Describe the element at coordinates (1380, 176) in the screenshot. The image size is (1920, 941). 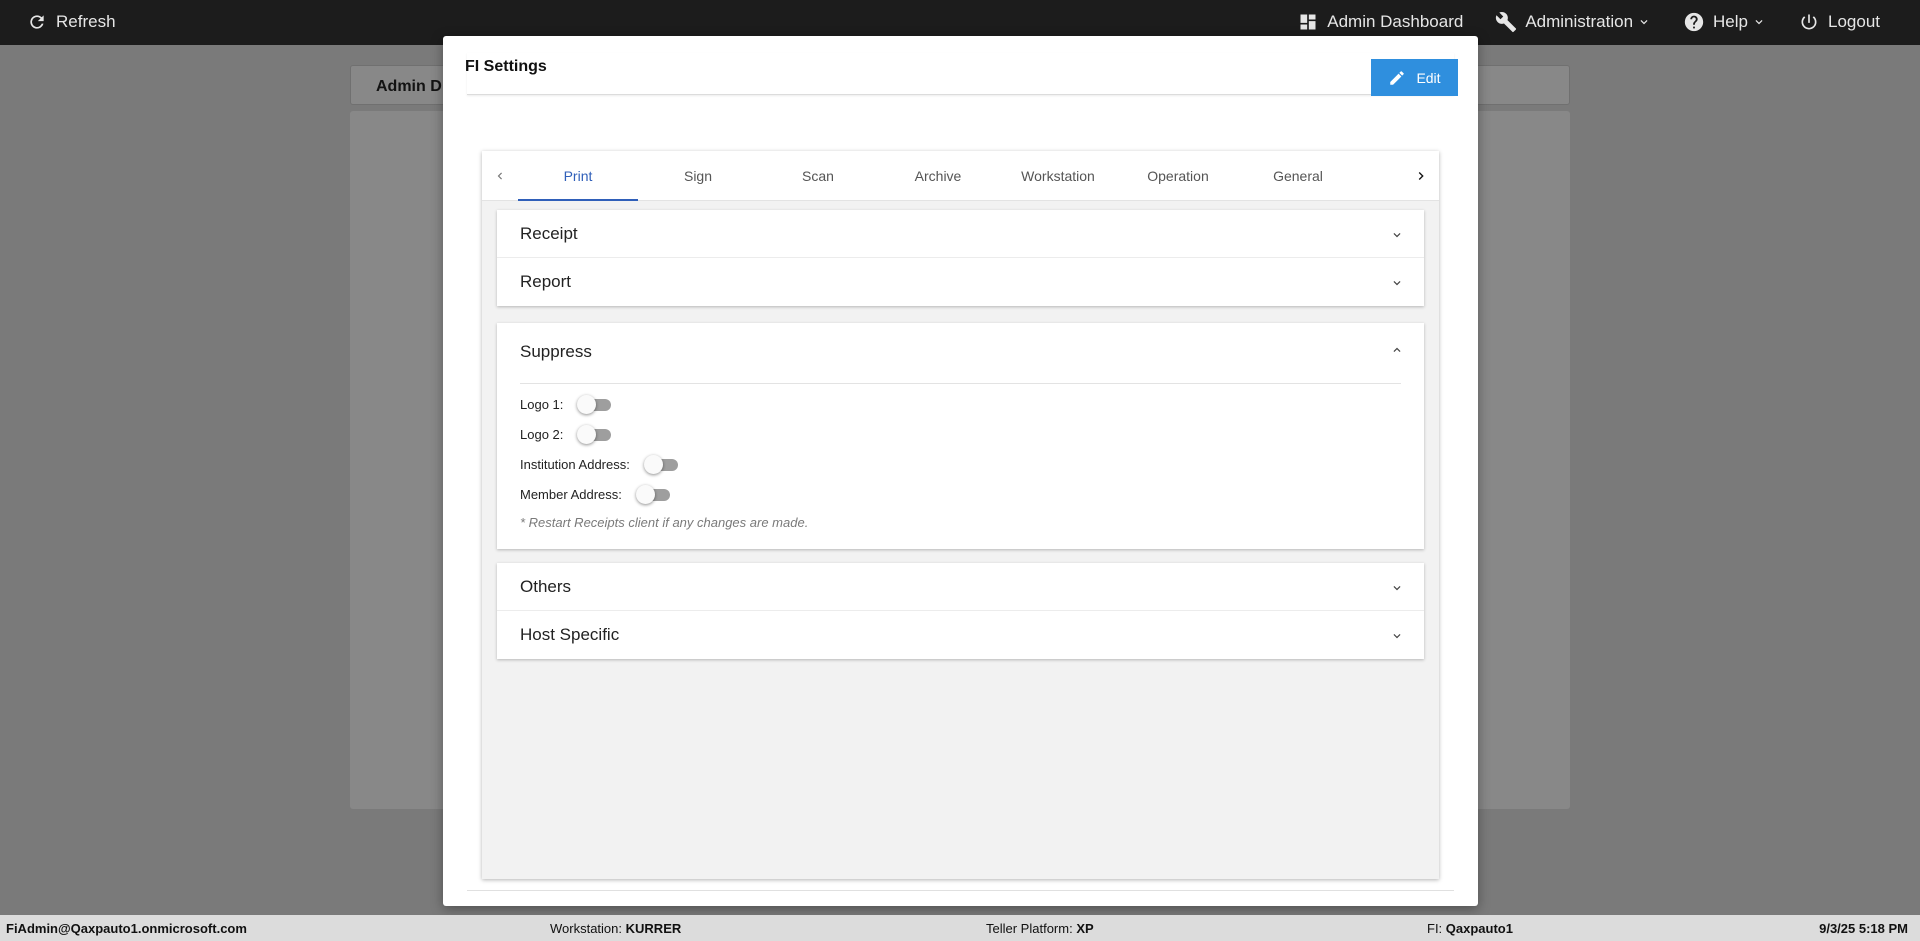
I see `tab-f: F` at that location.